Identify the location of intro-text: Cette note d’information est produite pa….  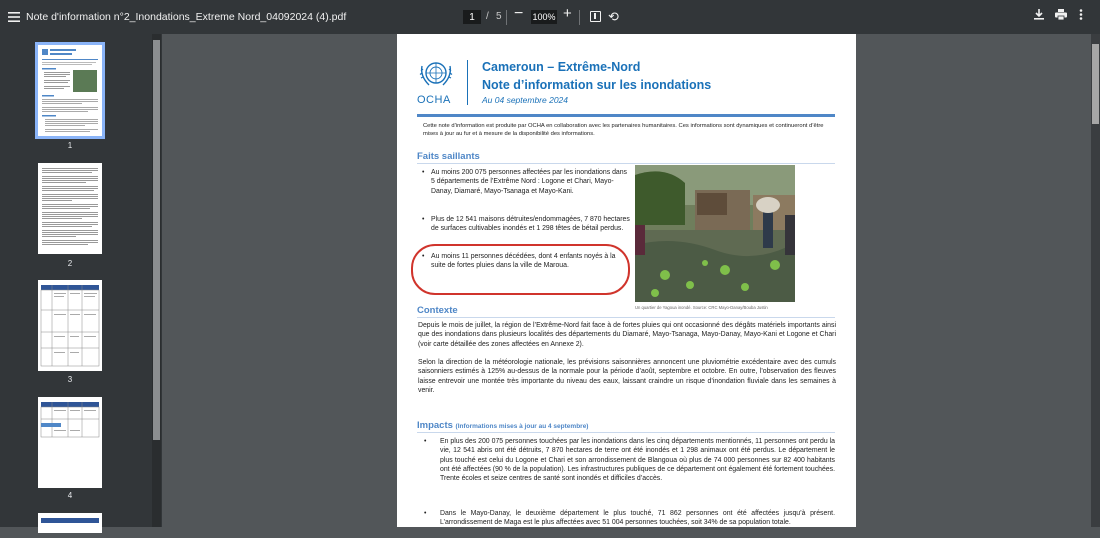
(623, 130).